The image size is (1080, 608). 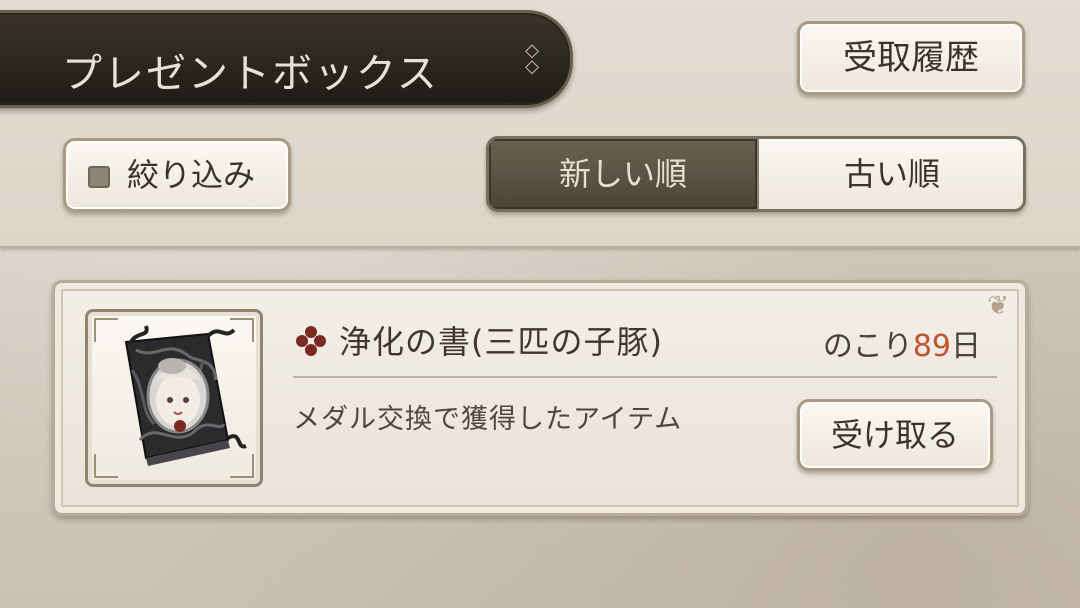 I want to click on flourish-icon: ❦, so click(x=998, y=306).